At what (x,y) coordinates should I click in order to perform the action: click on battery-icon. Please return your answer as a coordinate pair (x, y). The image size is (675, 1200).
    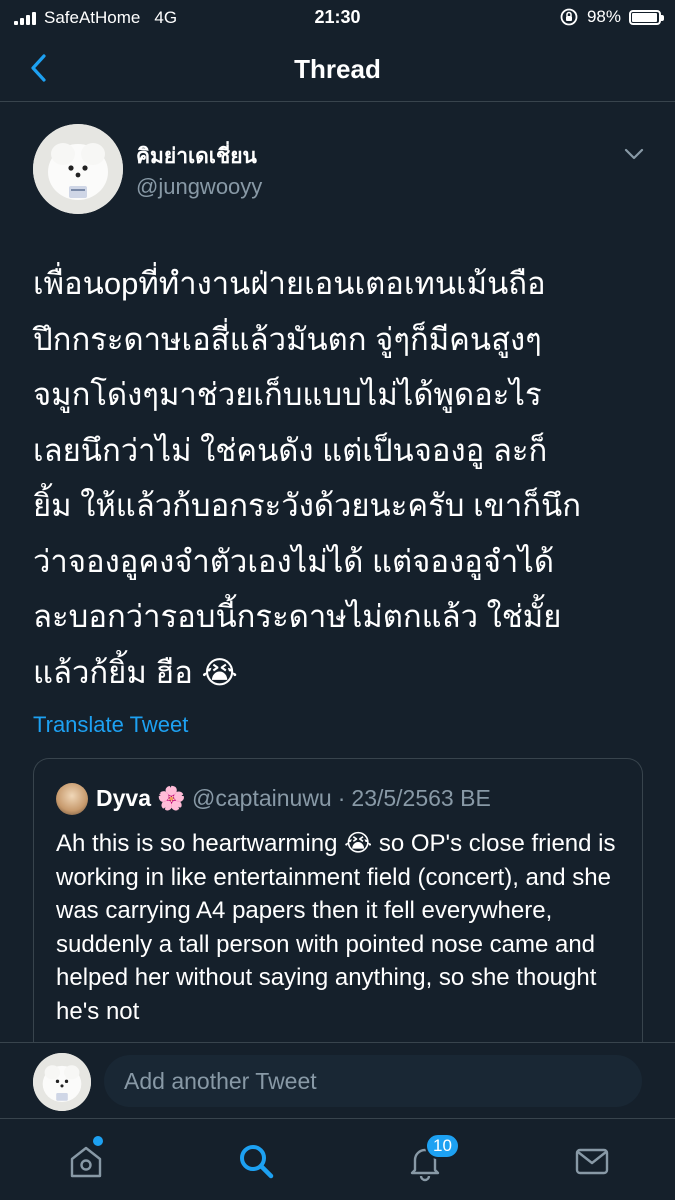
    Looking at the image, I should click on (646, 17).